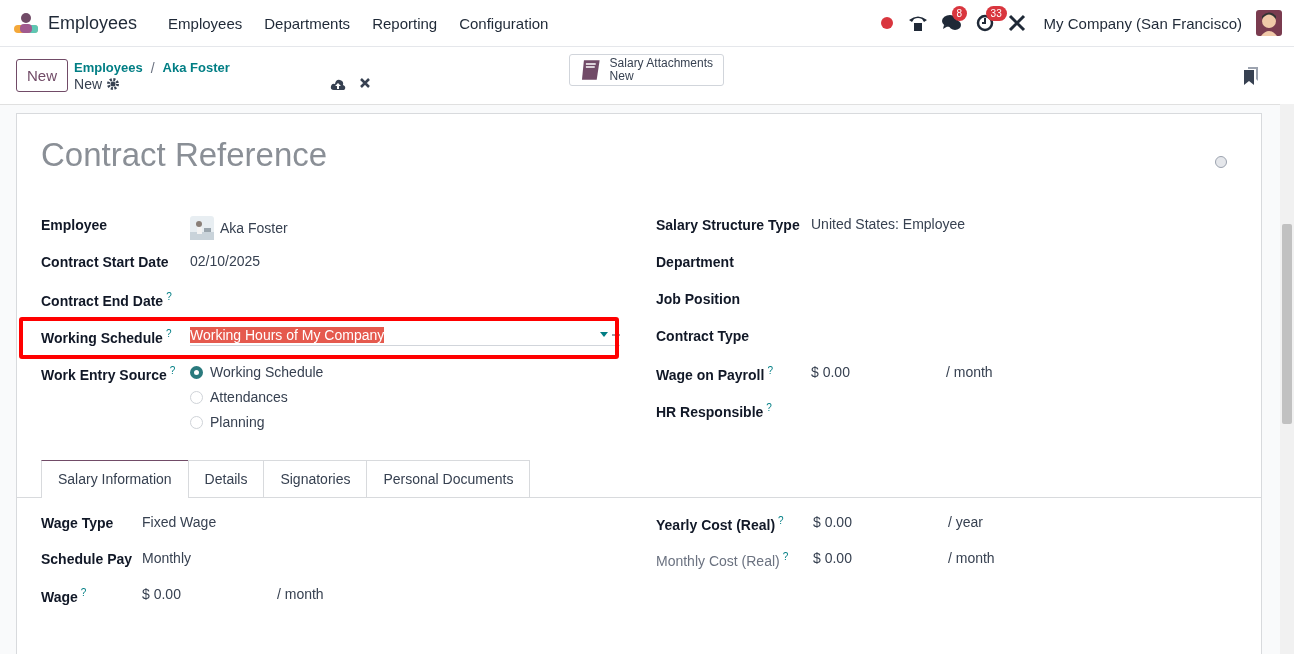 This screenshot has width=1294, height=654. Describe the element at coordinates (64, 595) in the screenshot. I see `field-label: Wage $^{?}$` at that location.